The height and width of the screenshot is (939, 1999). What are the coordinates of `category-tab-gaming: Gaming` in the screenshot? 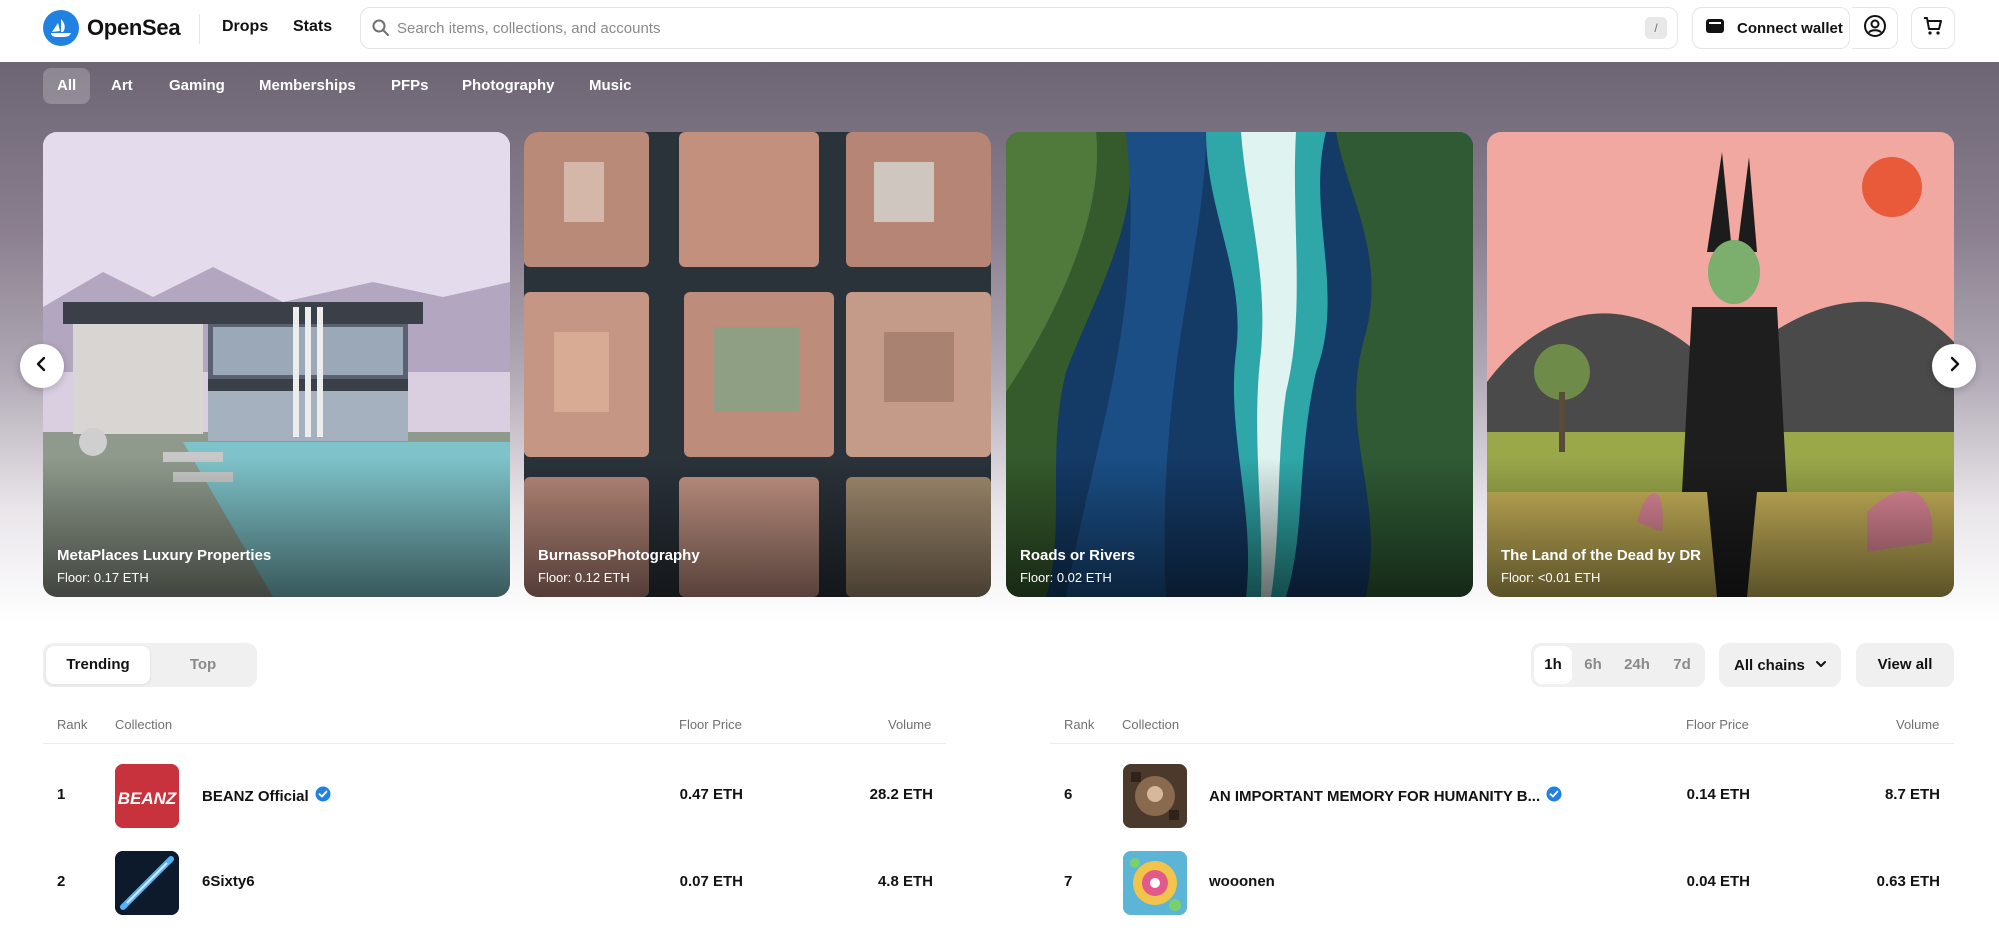 It's located at (197, 86).